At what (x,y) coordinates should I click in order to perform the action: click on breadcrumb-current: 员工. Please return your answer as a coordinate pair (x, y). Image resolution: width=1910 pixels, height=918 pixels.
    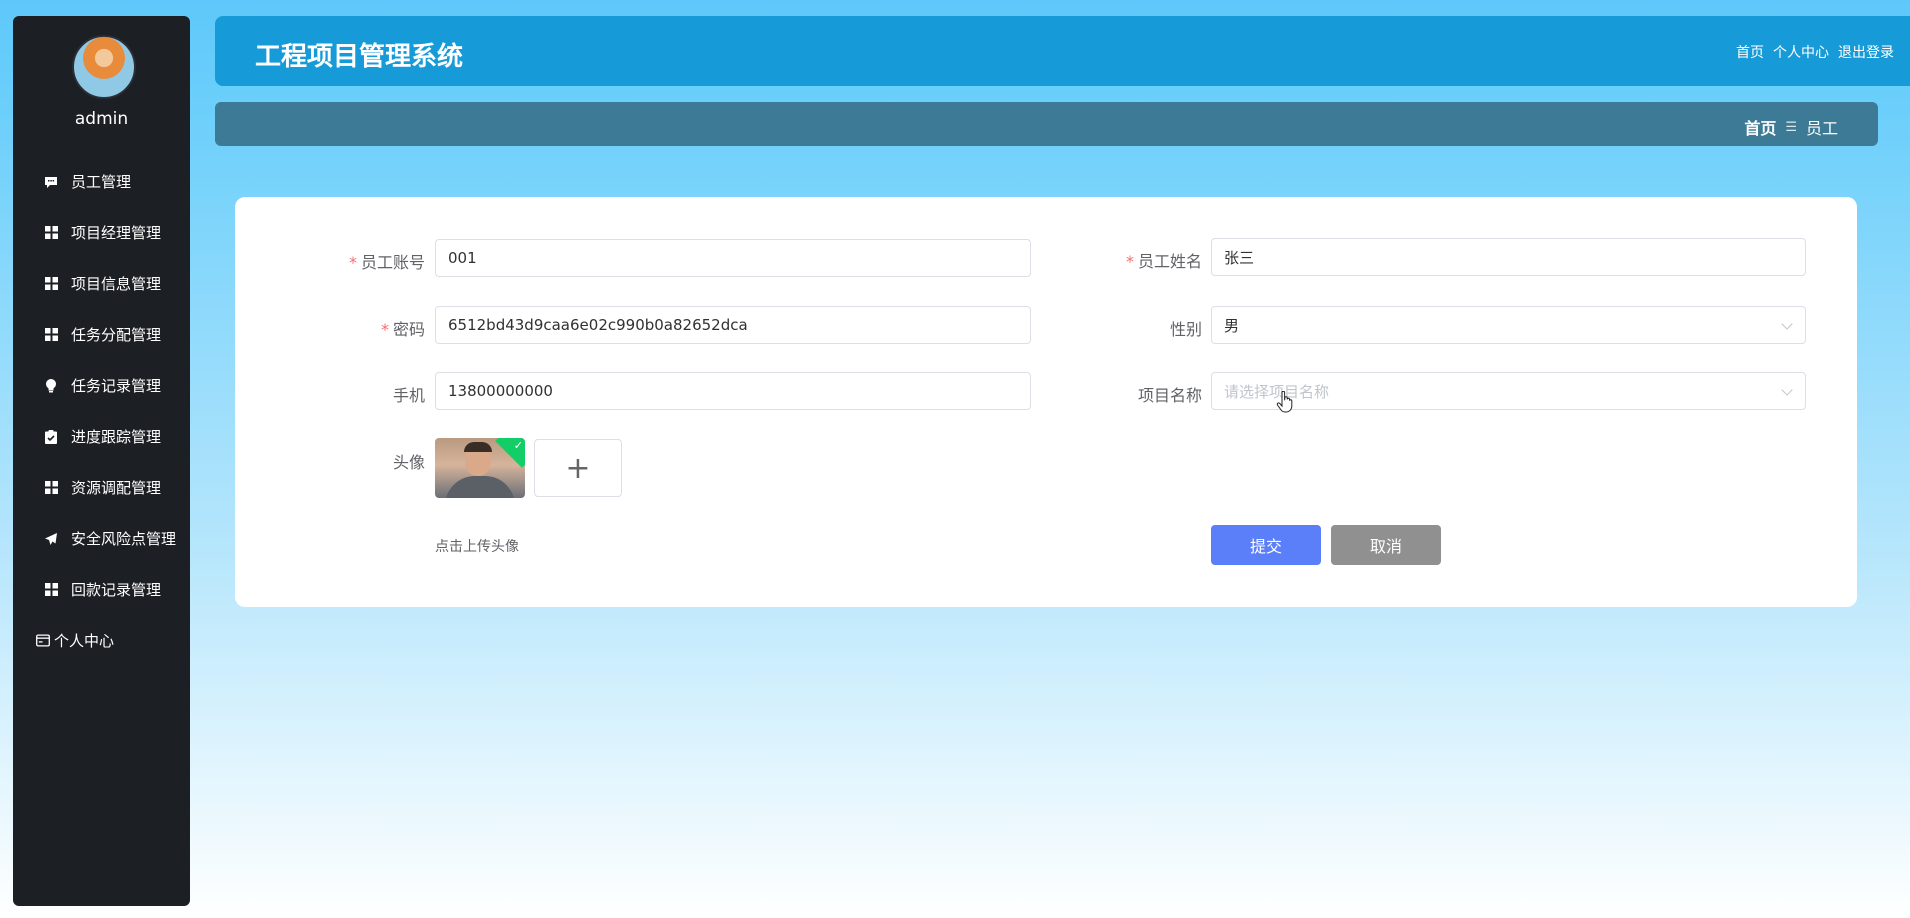
    Looking at the image, I should click on (1821, 128).